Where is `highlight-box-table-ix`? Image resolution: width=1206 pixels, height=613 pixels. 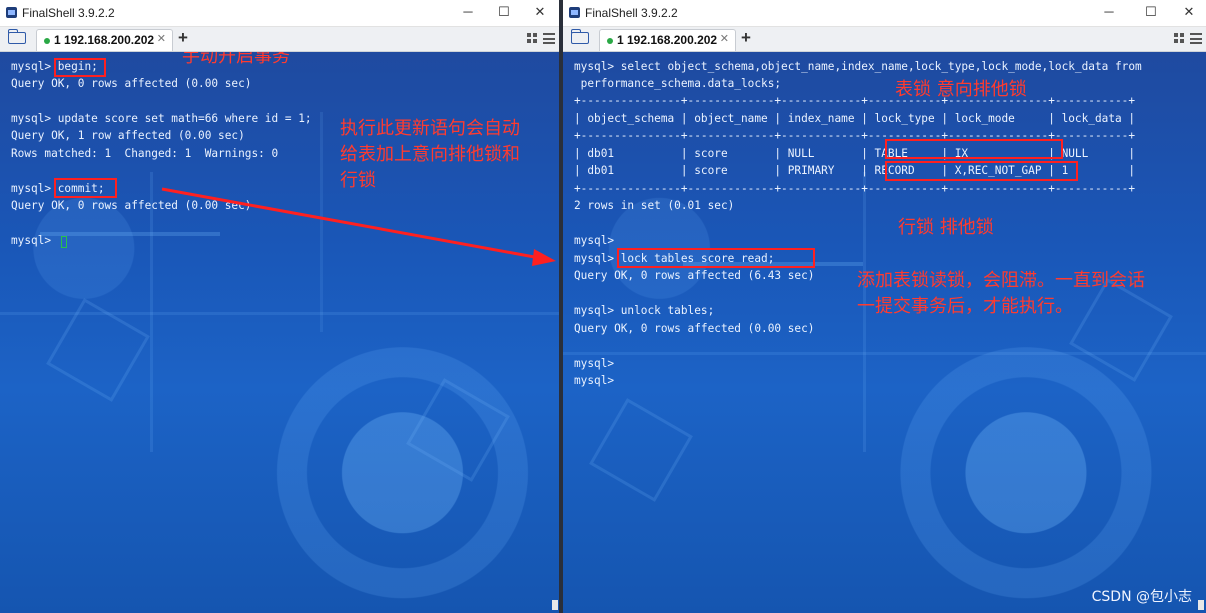
highlight-box-table-ix is located at coordinates (974, 149).